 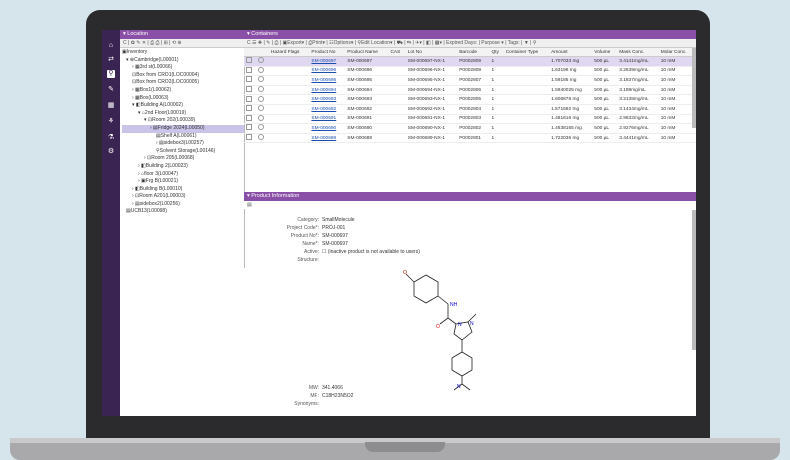 What do you see at coordinates (111, 46) in the screenshot?
I see `home-icon: ⌂` at bounding box center [111, 46].